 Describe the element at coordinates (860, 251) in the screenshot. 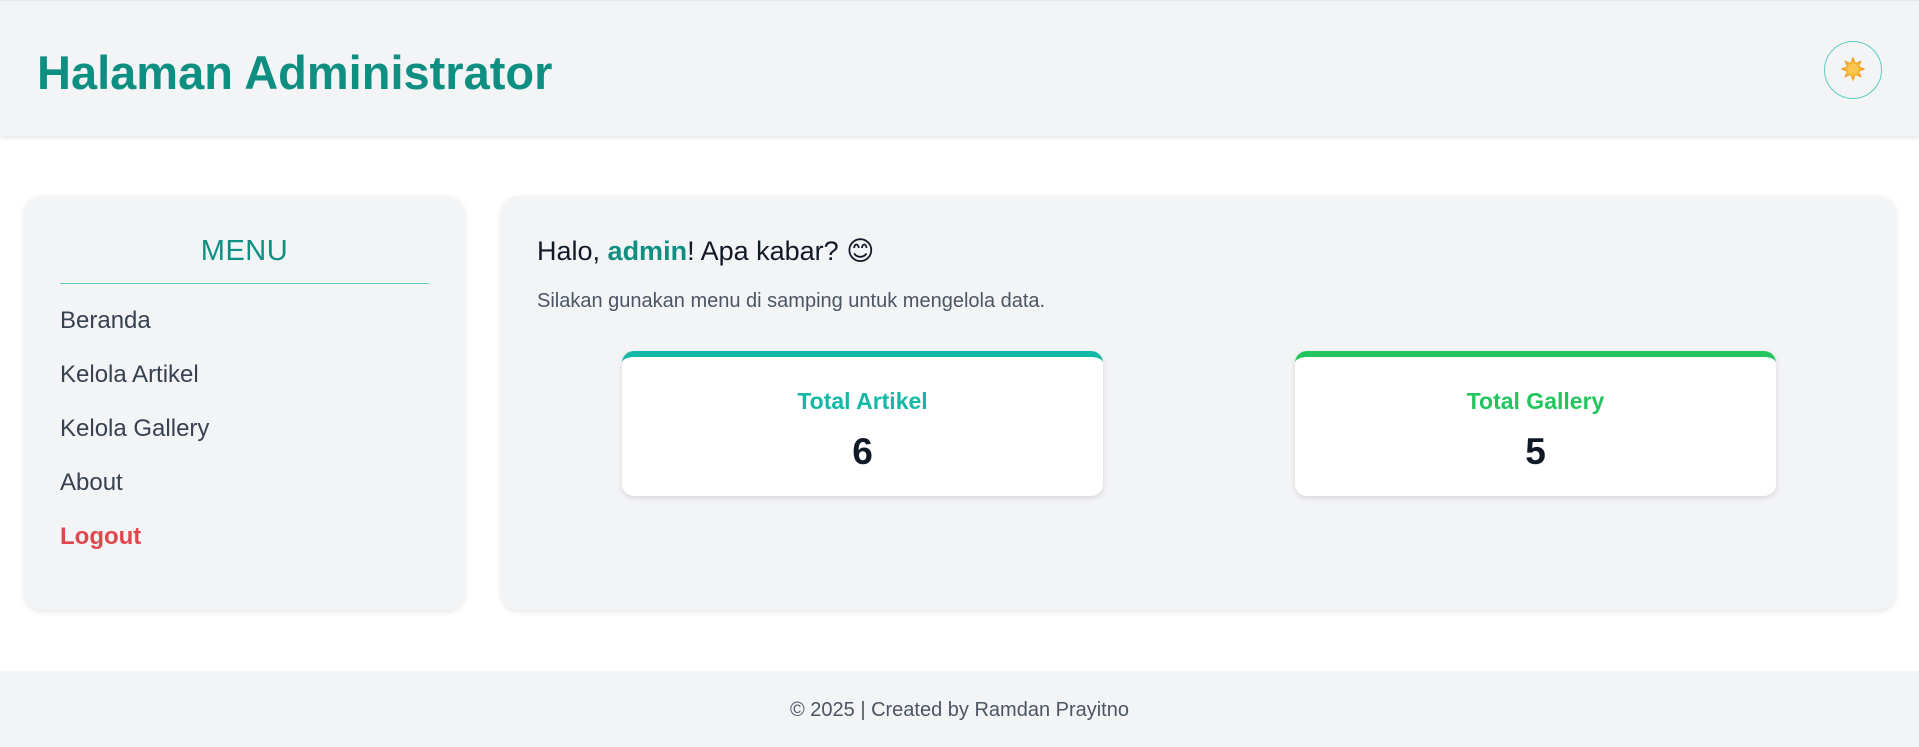

I see `smile-emoji-icon: 😊` at that location.